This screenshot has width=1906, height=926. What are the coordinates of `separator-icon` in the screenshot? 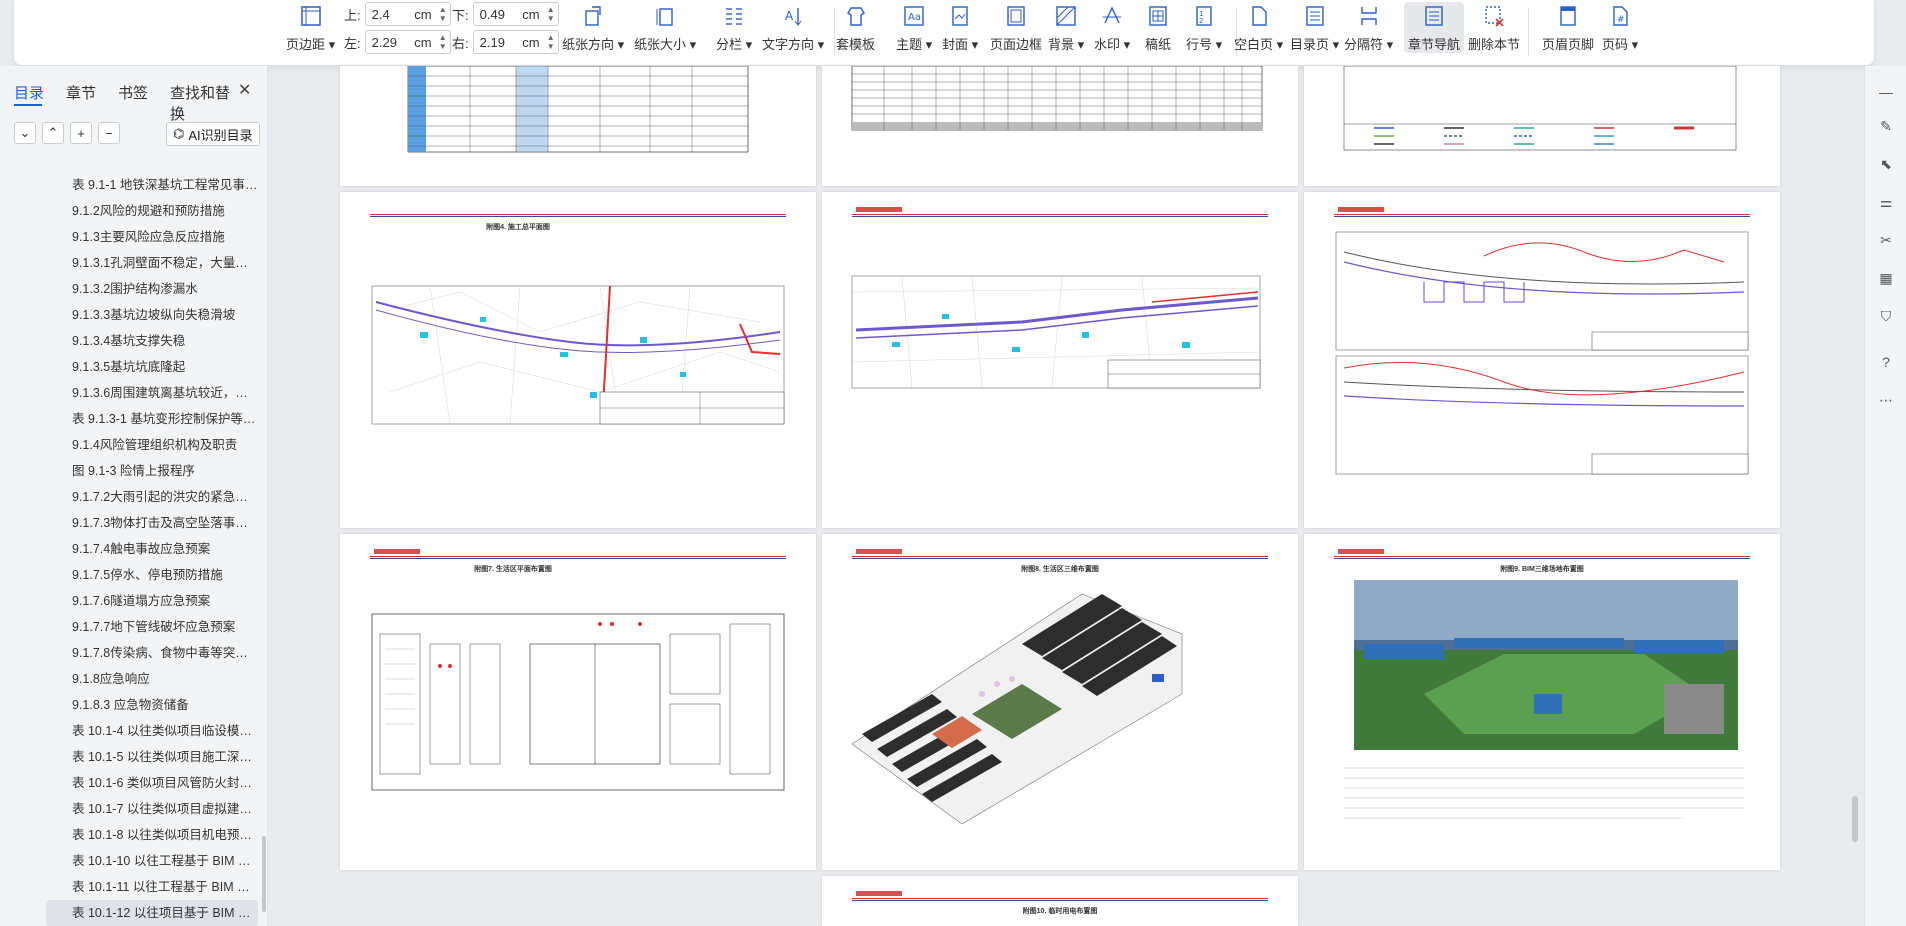 It's located at (1369, 16).